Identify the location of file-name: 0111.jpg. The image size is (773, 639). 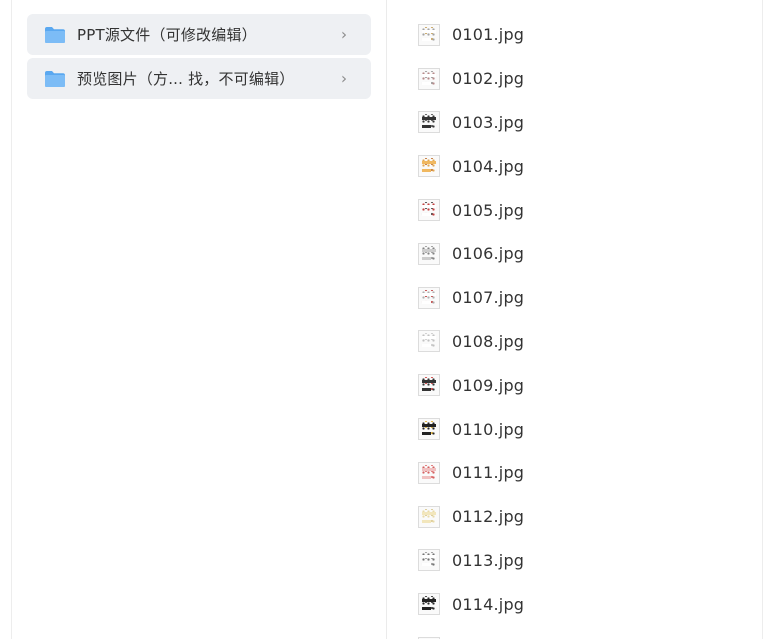
(488, 473).